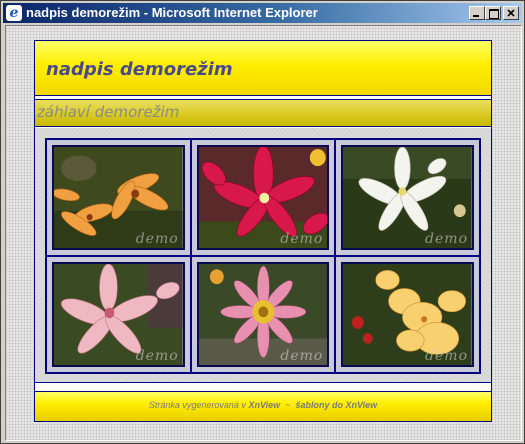 The image size is (525, 444). I want to click on maximize-button, so click(493, 13).